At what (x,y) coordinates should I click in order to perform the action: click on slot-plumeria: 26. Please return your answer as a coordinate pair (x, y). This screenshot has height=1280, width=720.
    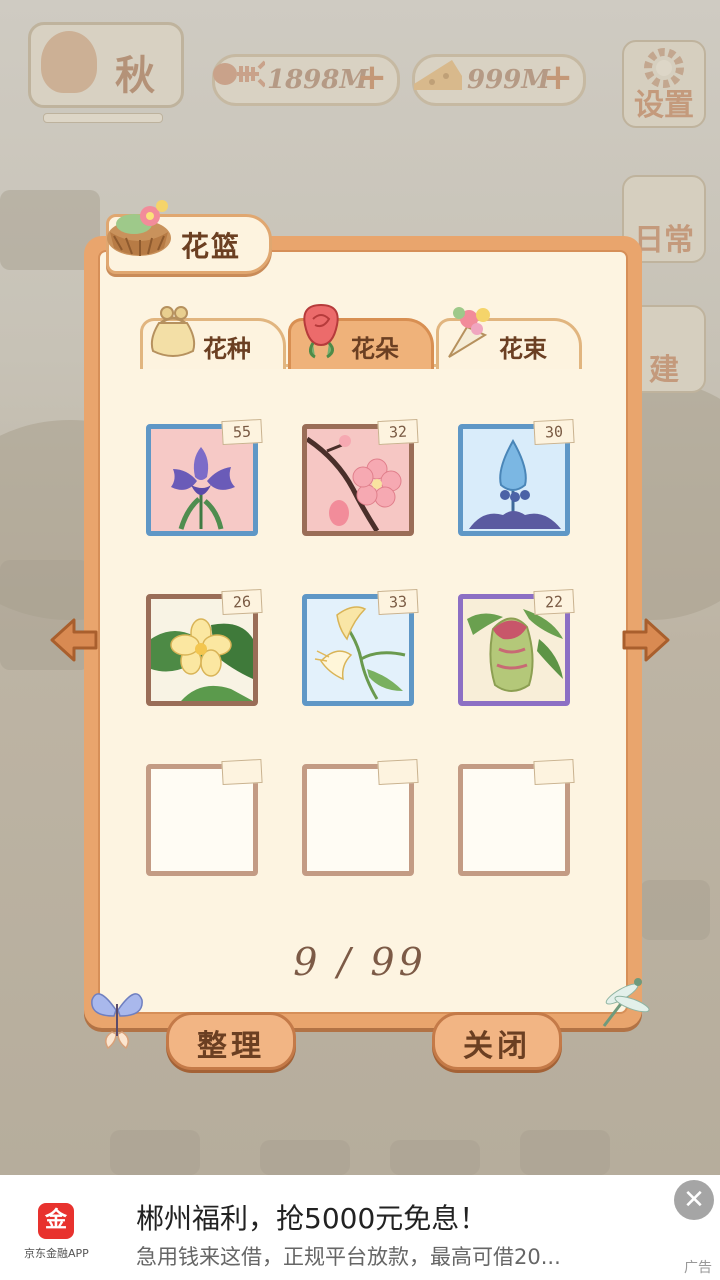
    Looking at the image, I should click on (204, 647).